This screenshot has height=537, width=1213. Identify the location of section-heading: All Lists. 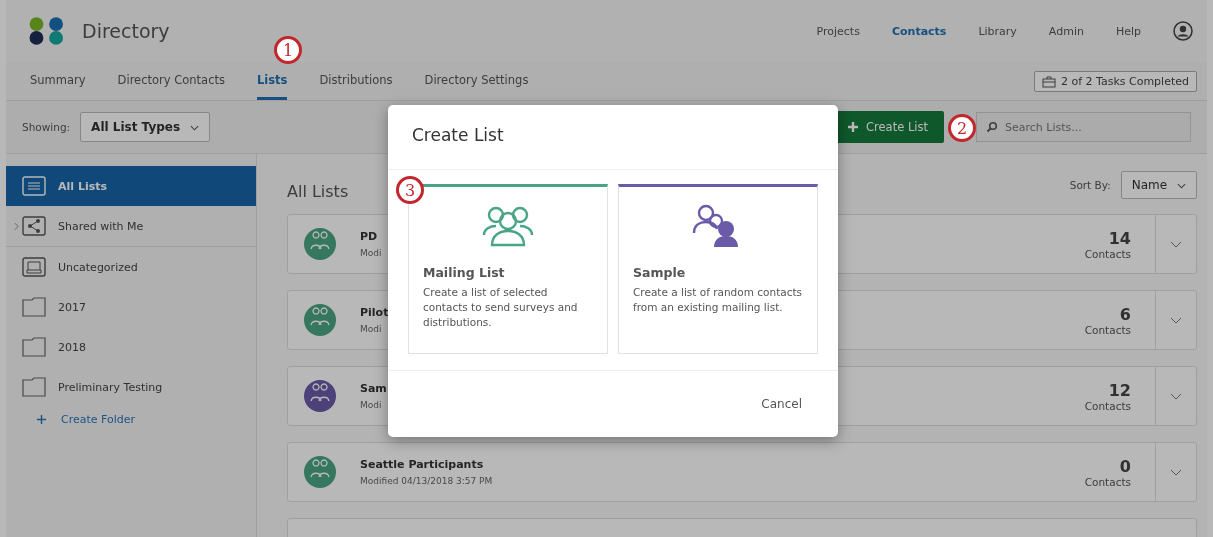
(318, 191).